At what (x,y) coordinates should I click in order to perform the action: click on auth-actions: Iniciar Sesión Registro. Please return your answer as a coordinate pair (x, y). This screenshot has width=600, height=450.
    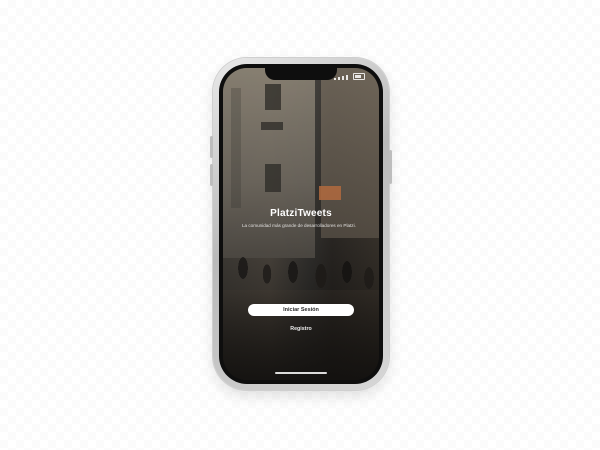
    Looking at the image, I should click on (301, 318).